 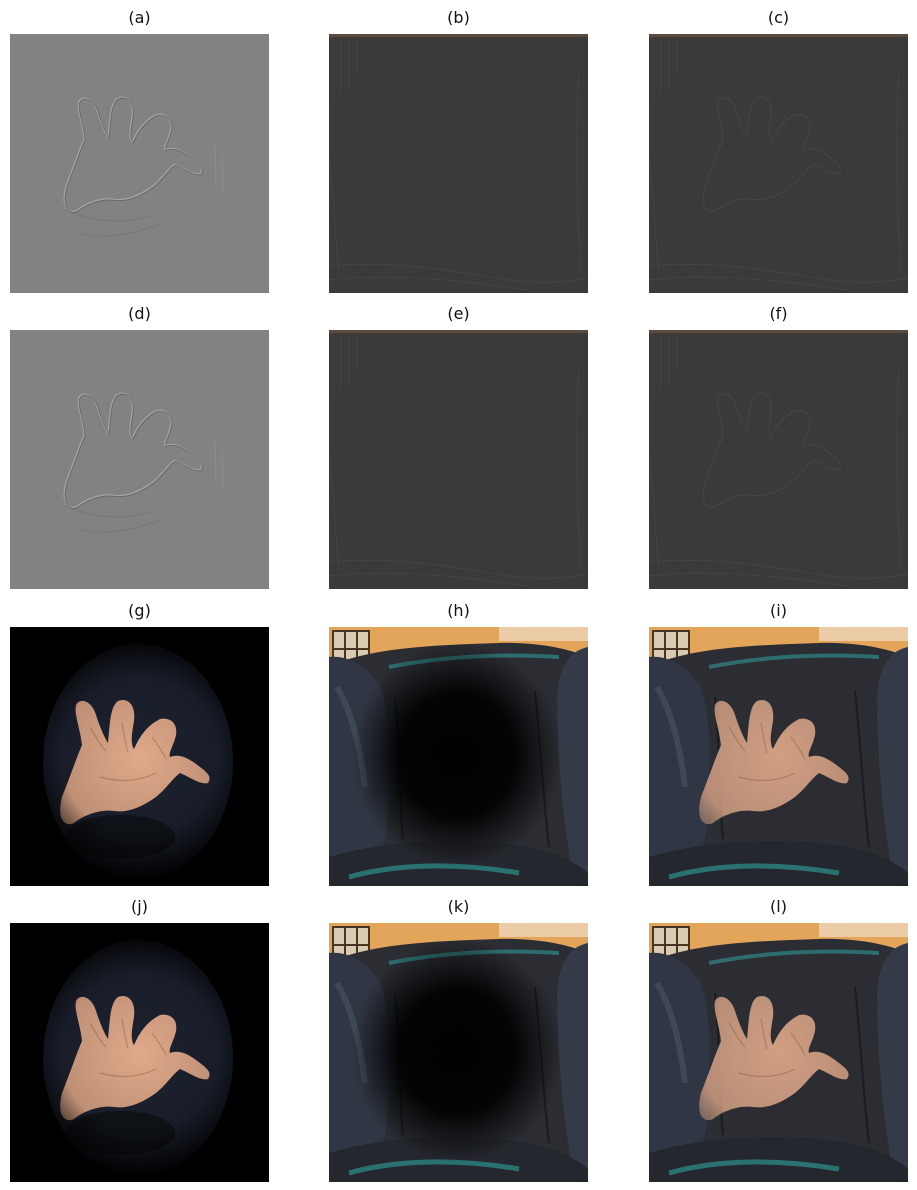 I want to click on panel-caption: (g), so click(x=139, y=610).